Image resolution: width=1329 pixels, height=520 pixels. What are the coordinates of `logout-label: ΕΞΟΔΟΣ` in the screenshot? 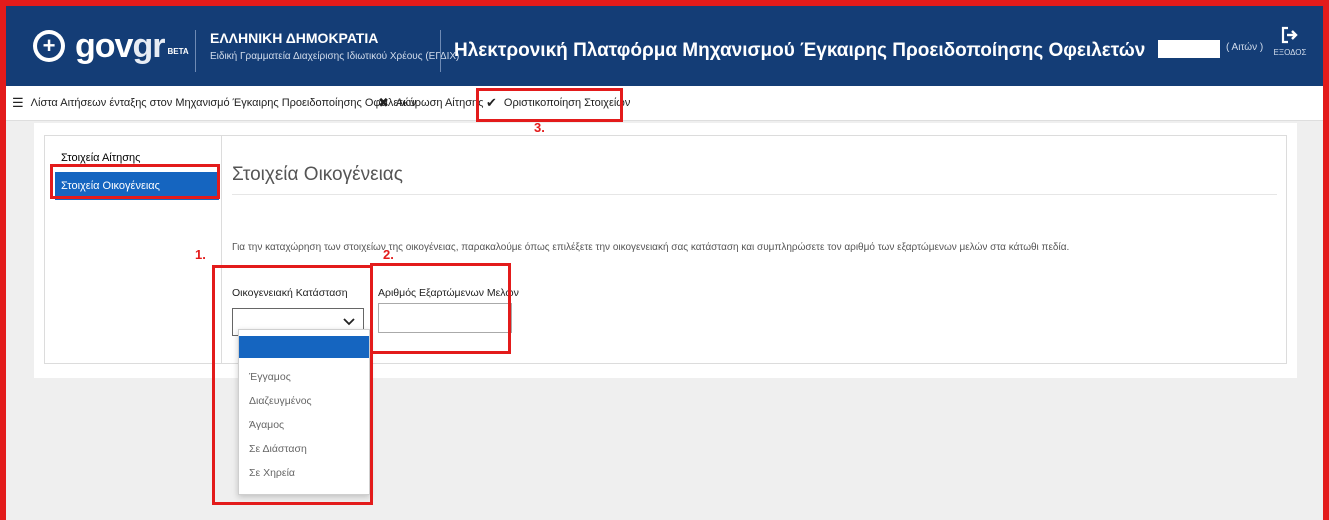 It's located at (1290, 52).